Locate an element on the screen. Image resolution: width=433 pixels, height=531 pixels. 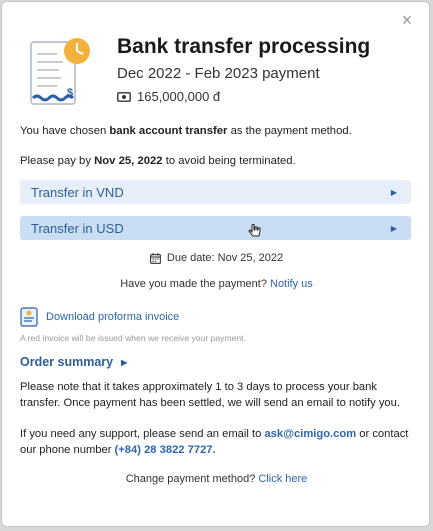
hand-cursor-icon is located at coordinates (254, 230).